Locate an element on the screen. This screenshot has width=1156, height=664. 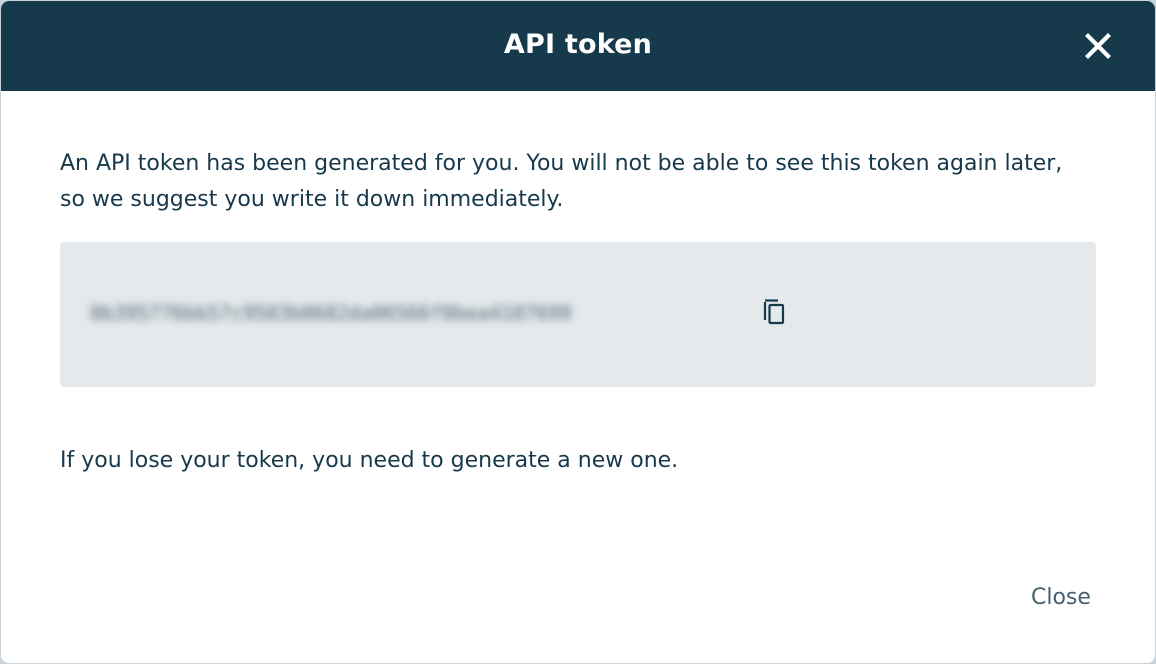
copy-icon is located at coordinates (775, 312).